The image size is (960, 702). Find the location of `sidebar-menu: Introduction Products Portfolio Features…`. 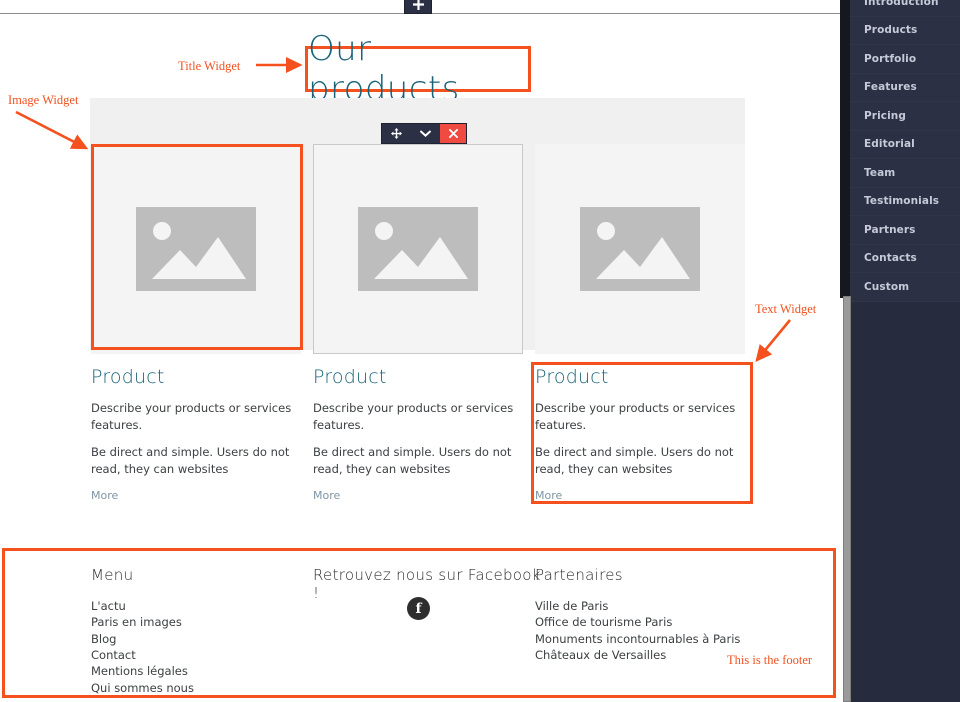

sidebar-menu: Introduction Products Portfolio Features… is located at coordinates (905, 151).